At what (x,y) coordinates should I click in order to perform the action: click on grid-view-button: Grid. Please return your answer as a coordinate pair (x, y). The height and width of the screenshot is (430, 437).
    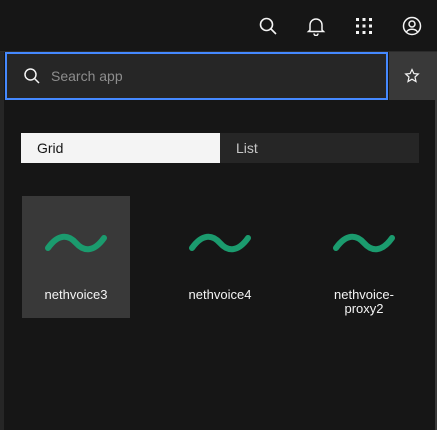
    Looking at the image, I should click on (120, 148).